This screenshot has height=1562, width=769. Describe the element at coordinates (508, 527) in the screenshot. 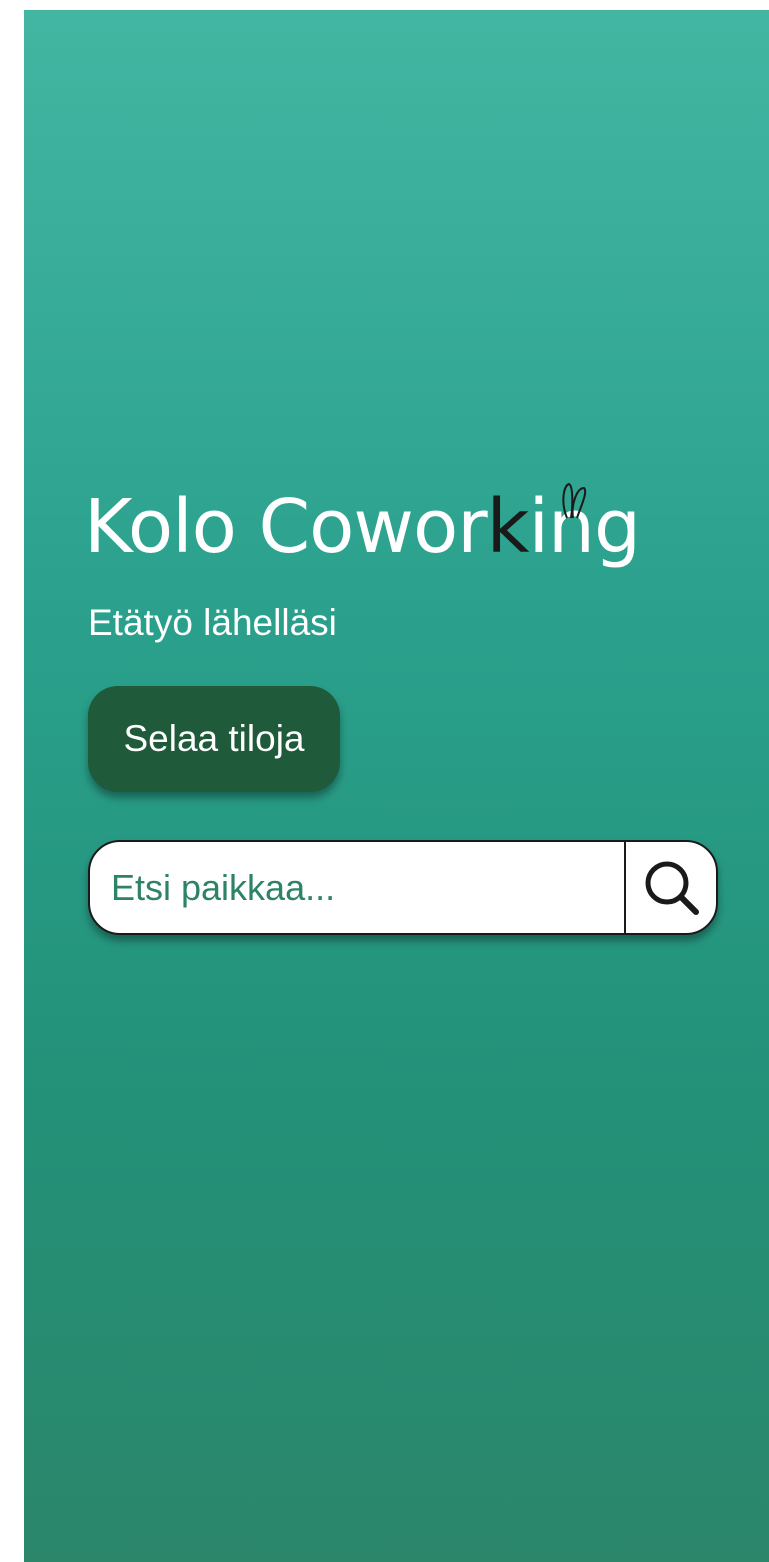

I see `brand-title-highlight: k` at that location.